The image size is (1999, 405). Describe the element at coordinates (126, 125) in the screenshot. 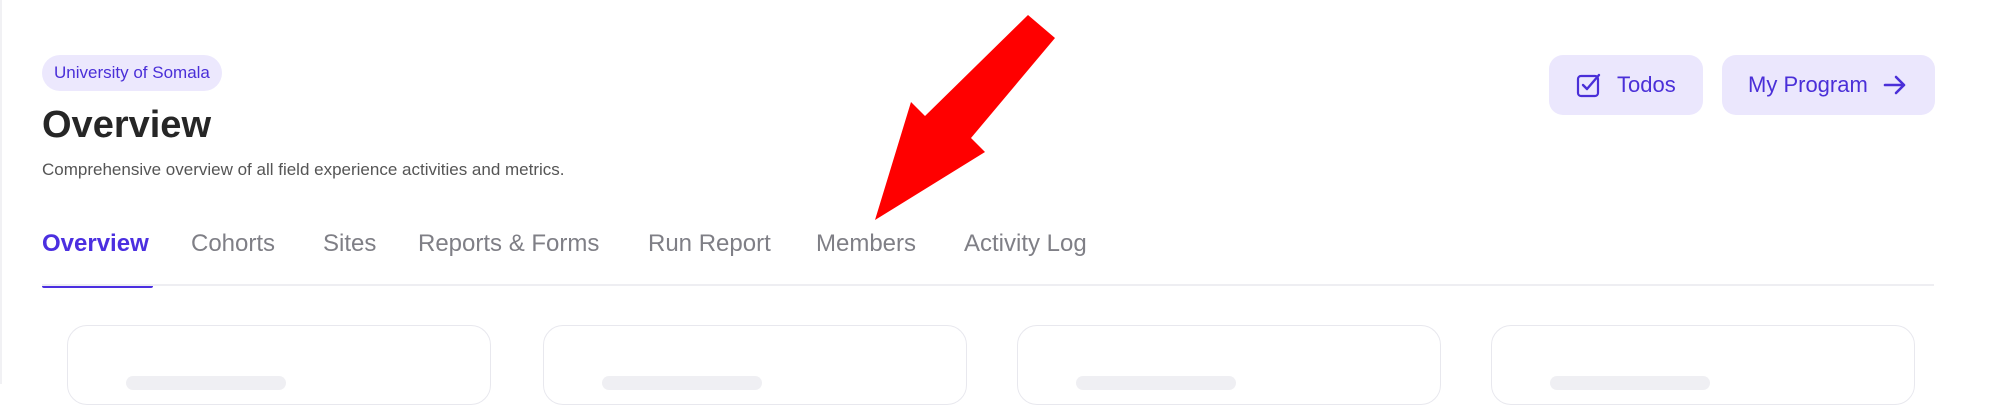

I see `page-title: Overview` at that location.